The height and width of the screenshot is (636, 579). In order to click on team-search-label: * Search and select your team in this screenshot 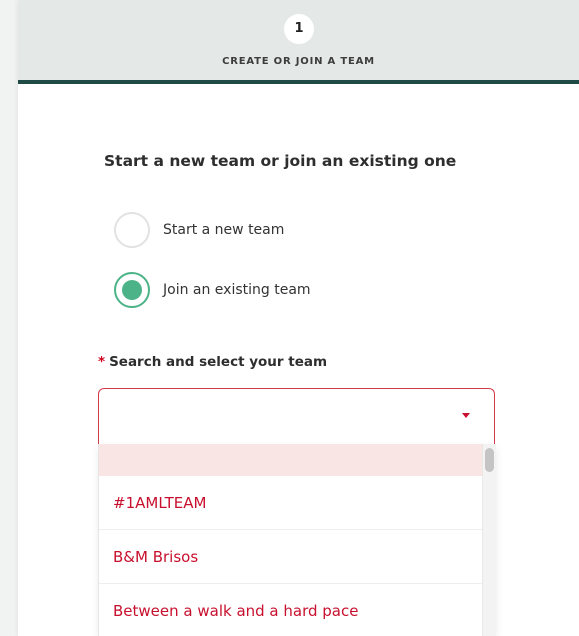, I will do `click(212, 362)`.